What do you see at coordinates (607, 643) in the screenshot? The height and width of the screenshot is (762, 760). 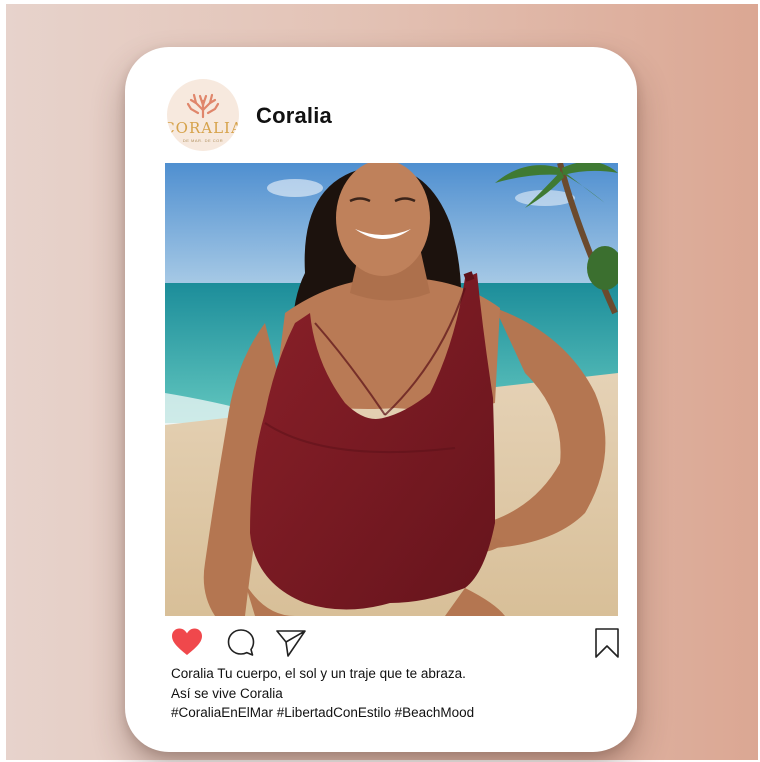 I see `bookmark-icon` at bounding box center [607, 643].